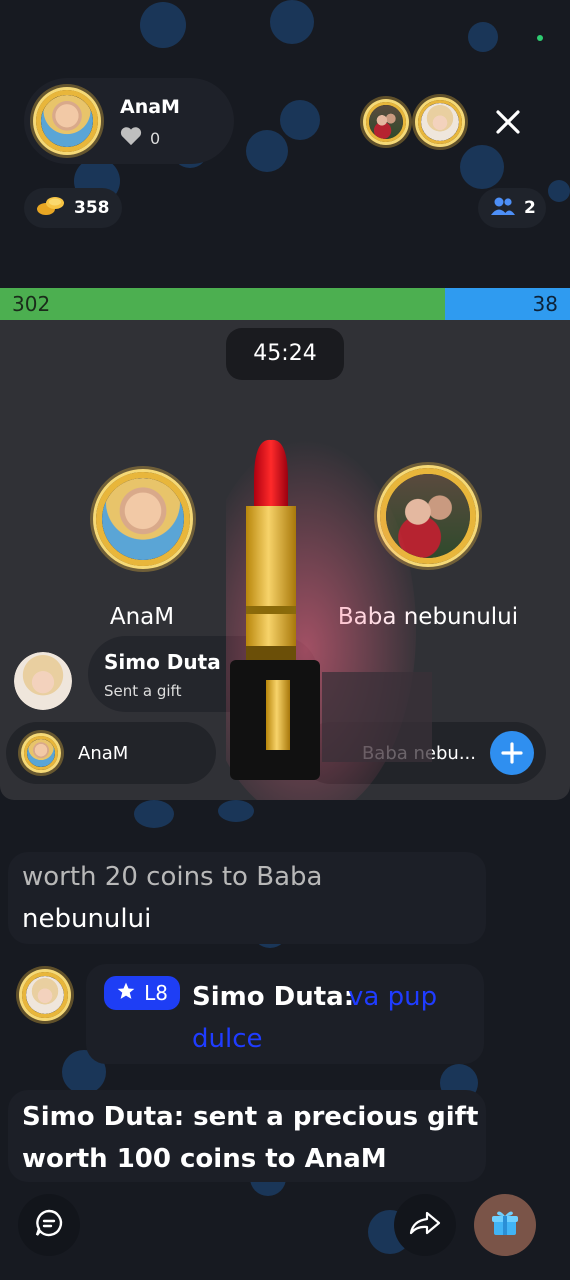 This screenshot has width=570, height=1280. I want to click on likes-count: 0, so click(155, 138).